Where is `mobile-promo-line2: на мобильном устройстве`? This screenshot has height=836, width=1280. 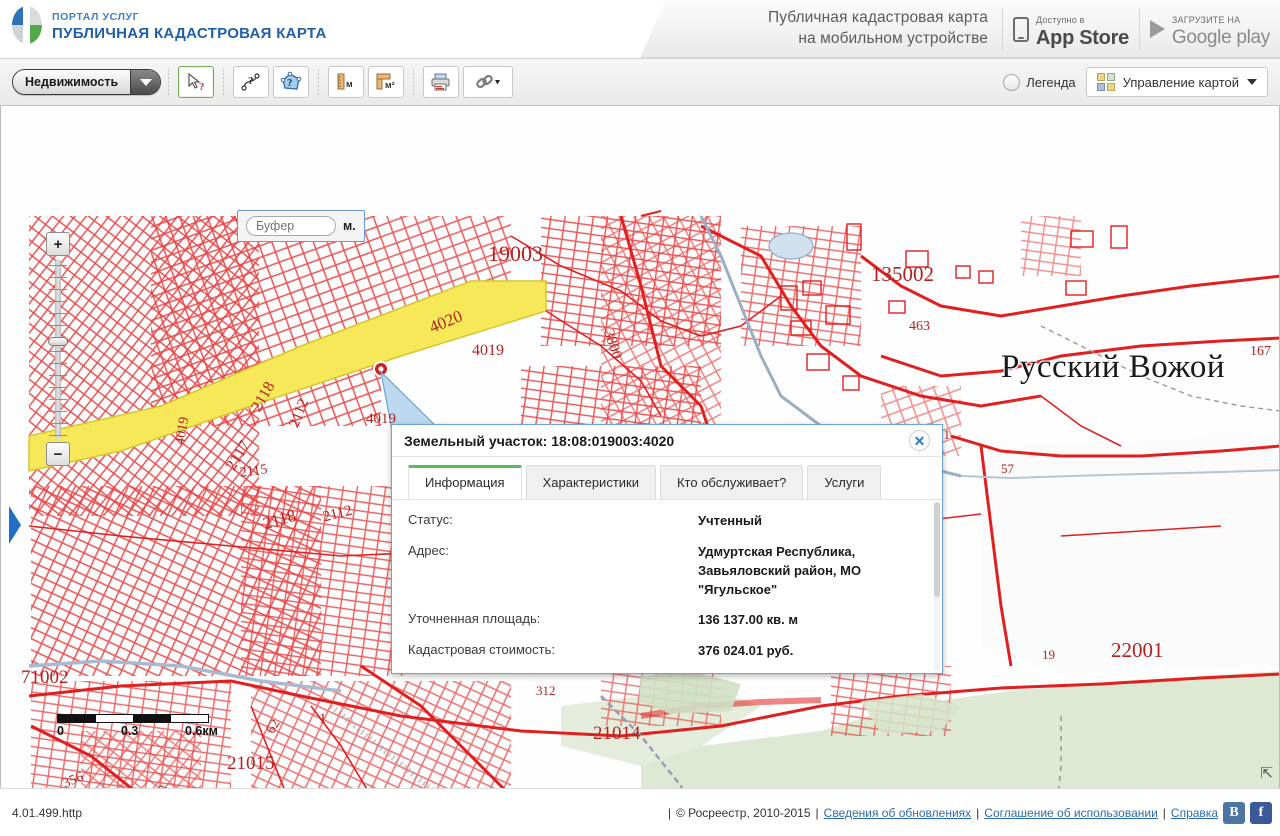 mobile-promo-line2: на мобильном устройстве is located at coordinates (893, 38).